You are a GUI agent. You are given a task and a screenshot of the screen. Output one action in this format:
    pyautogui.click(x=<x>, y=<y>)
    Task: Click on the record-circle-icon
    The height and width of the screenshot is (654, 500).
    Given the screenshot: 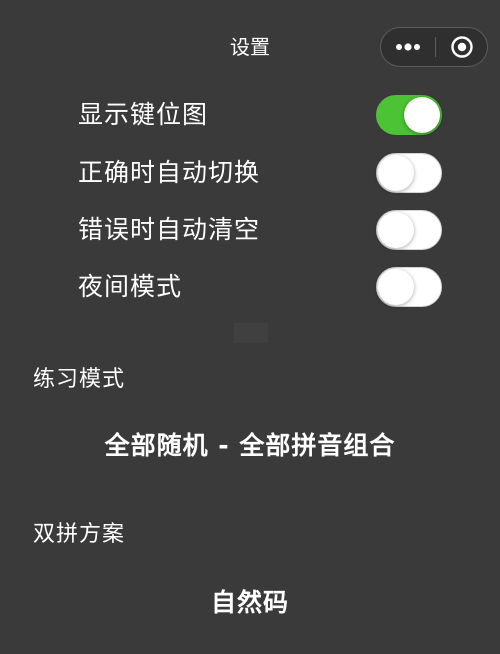 What is the action you would take?
    pyautogui.click(x=462, y=47)
    